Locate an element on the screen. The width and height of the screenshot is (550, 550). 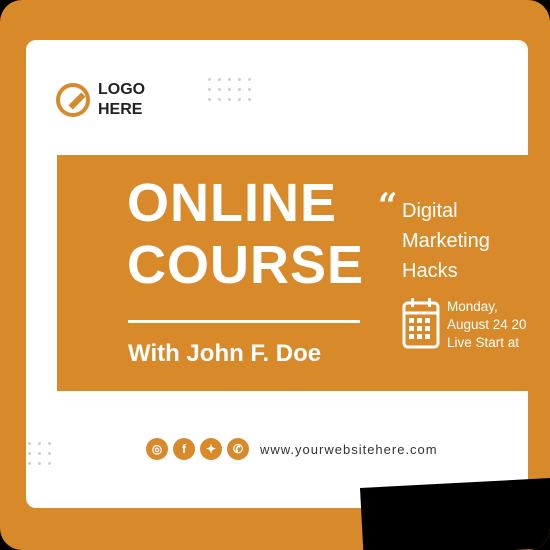
corner-shadow is located at coordinates (455, 513).